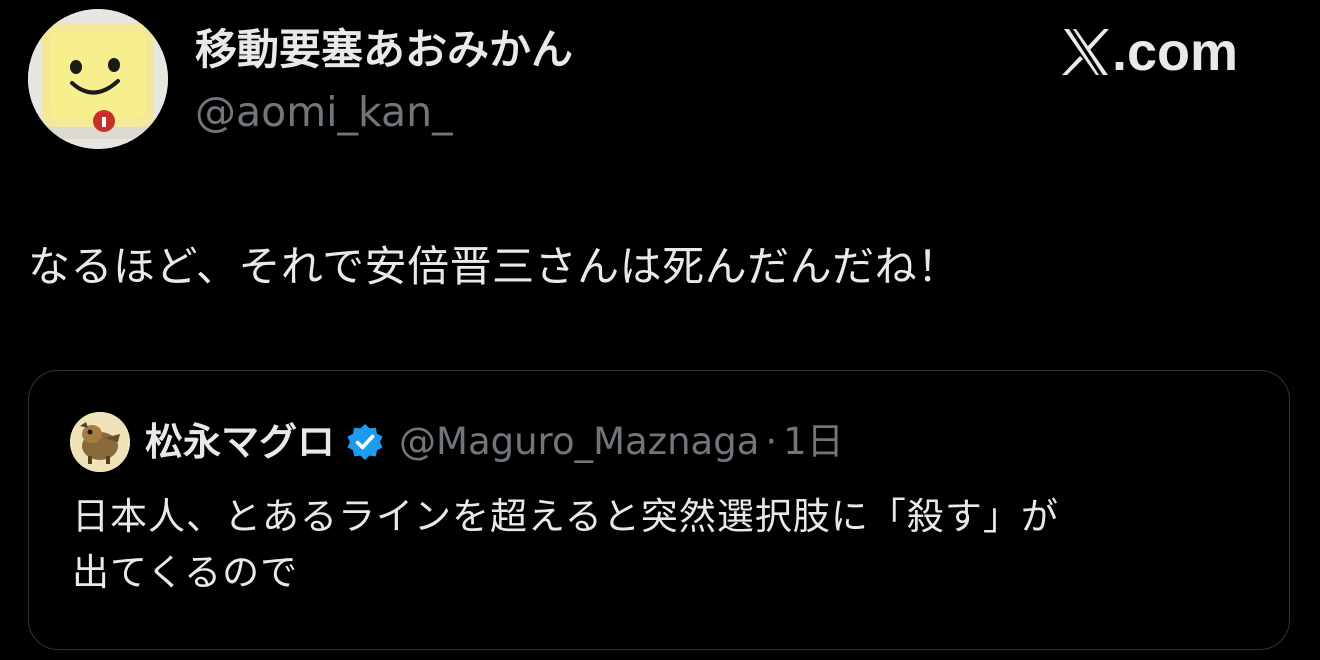 The height and width of the screenshot is (660, 1320). I want to click on quoted-user-avatar-icon, so click(100, 442).